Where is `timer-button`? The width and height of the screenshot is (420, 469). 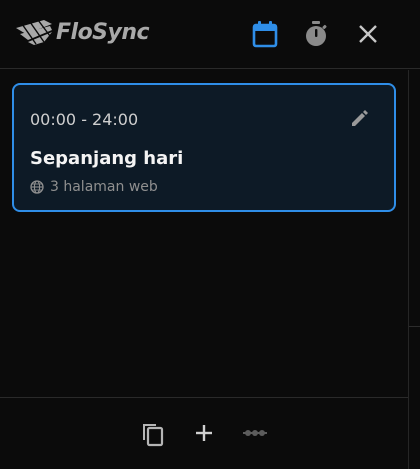
timer-button is located at coordinates (316, 34).